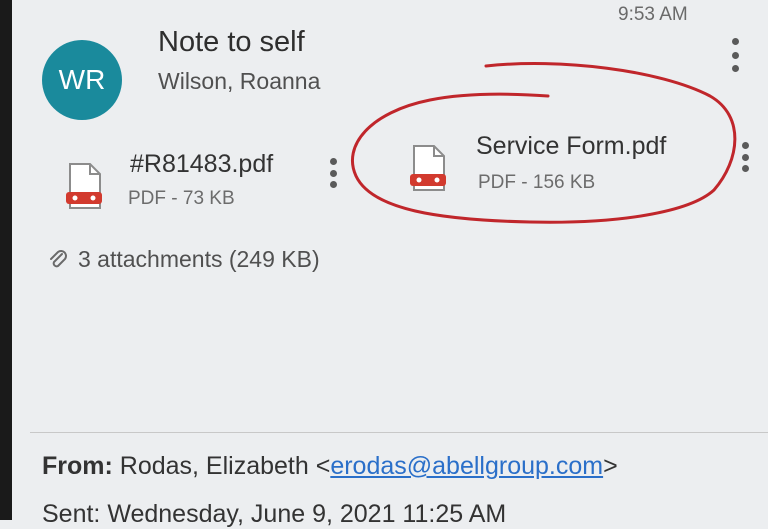  Describe the element at coordinates (610, 466) in the screenshot. I see `from-close: >` at that location.